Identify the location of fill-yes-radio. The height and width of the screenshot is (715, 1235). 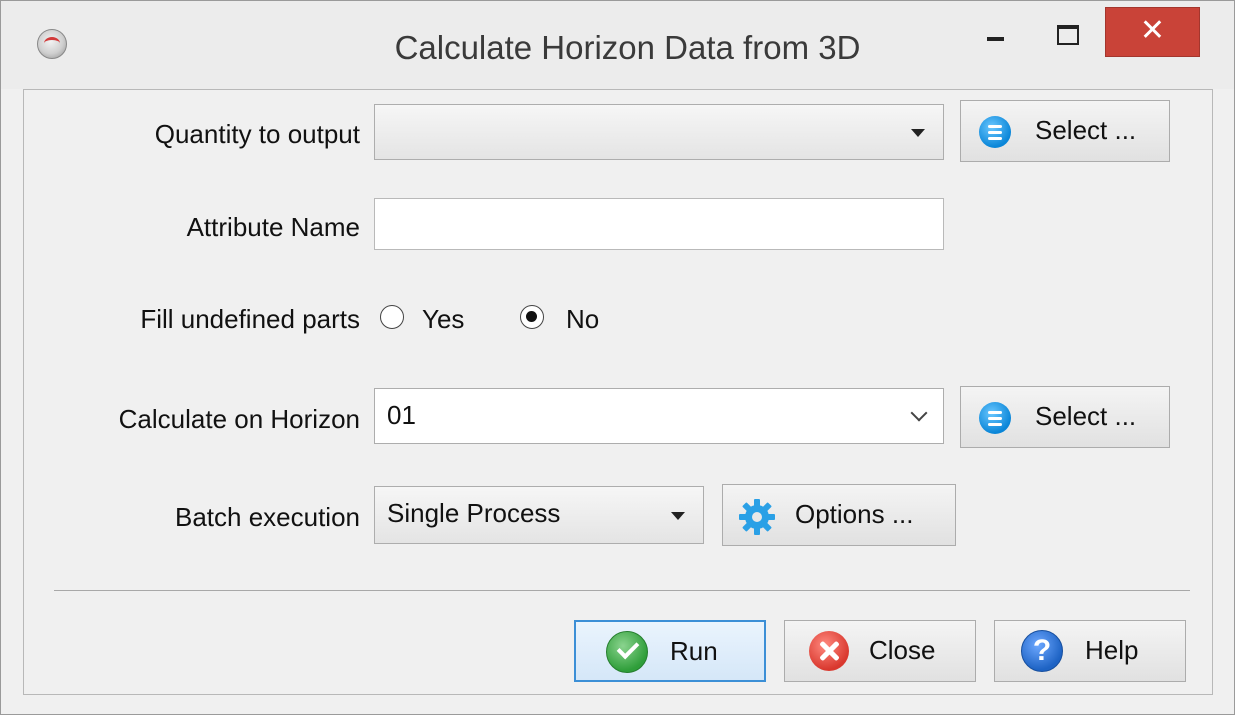
(392, 317).